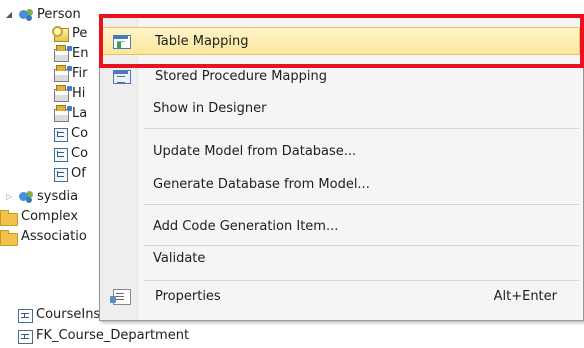 Image resolution: width=584 pixels, height=348 pixels. What do you see at coordinates (179, 258) in the screenshot?
I see `menu-item-label: Validate` at bounding box center [179, 258].